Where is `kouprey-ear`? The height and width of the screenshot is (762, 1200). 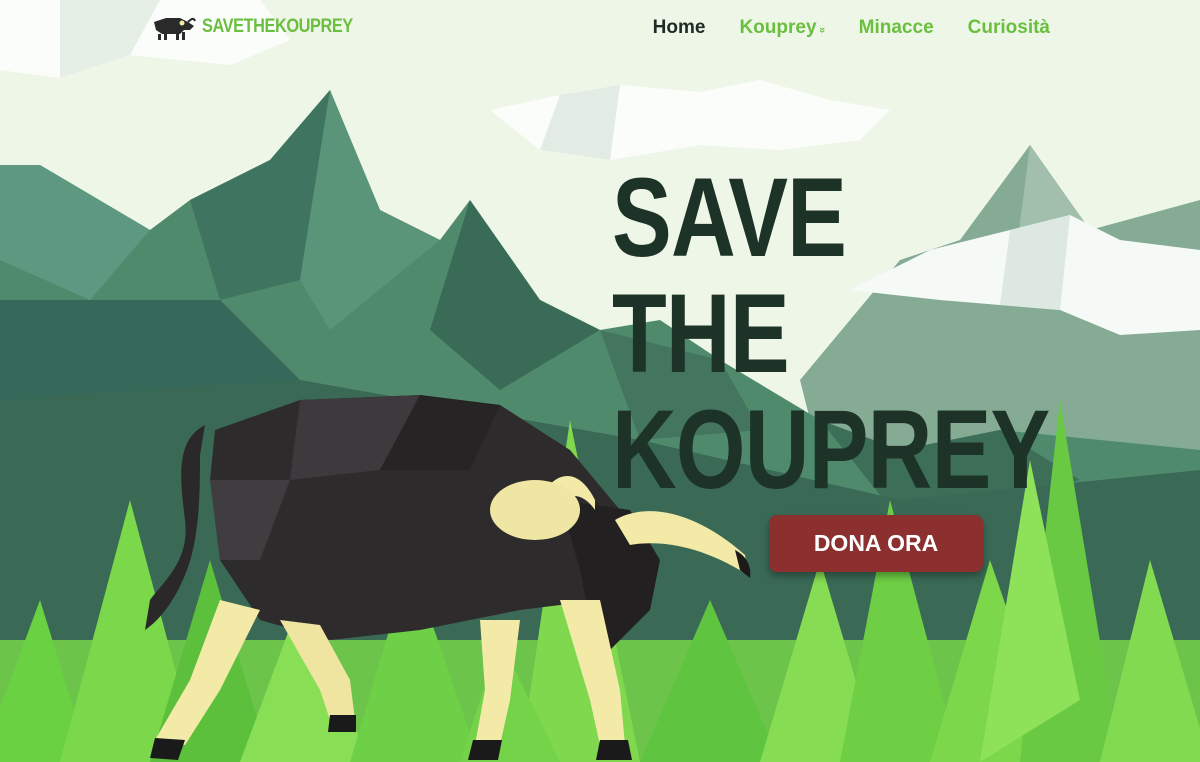
kouprey-ear is located at coordinates (535, 510).